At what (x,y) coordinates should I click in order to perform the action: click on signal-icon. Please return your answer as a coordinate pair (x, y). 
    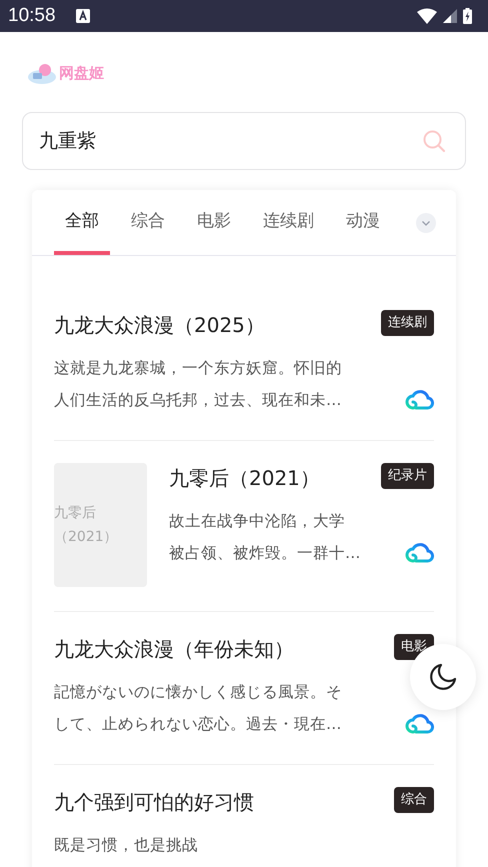
    Looking at the image, I should click on (450, 16).